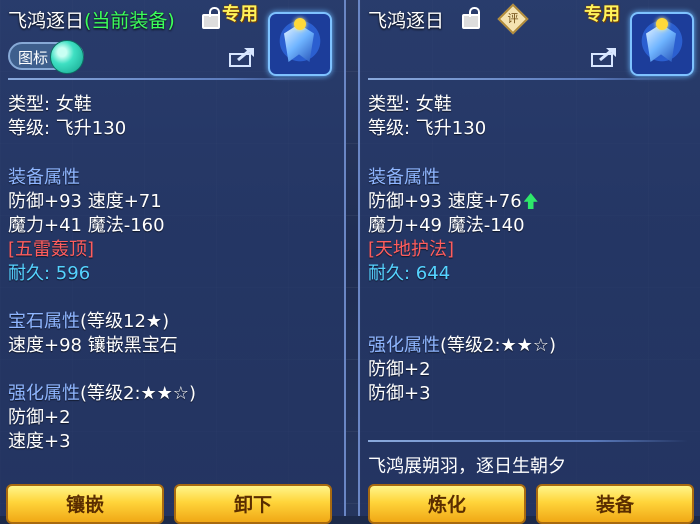 The height and width of the screenshot is (524, 700). I want to click on special-skill: [五雷轰顶], so click(51, 249).